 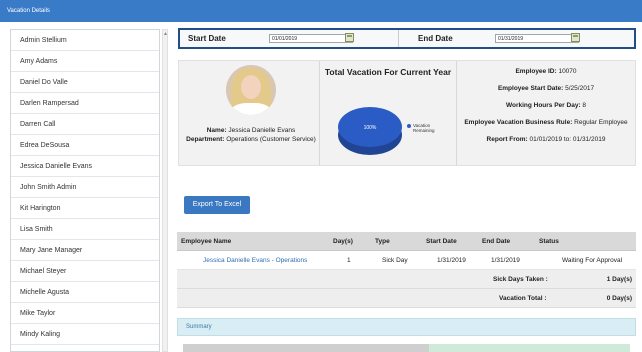 I want to click on start-date-input: 01/01/2019, so click(x=311, y=38).